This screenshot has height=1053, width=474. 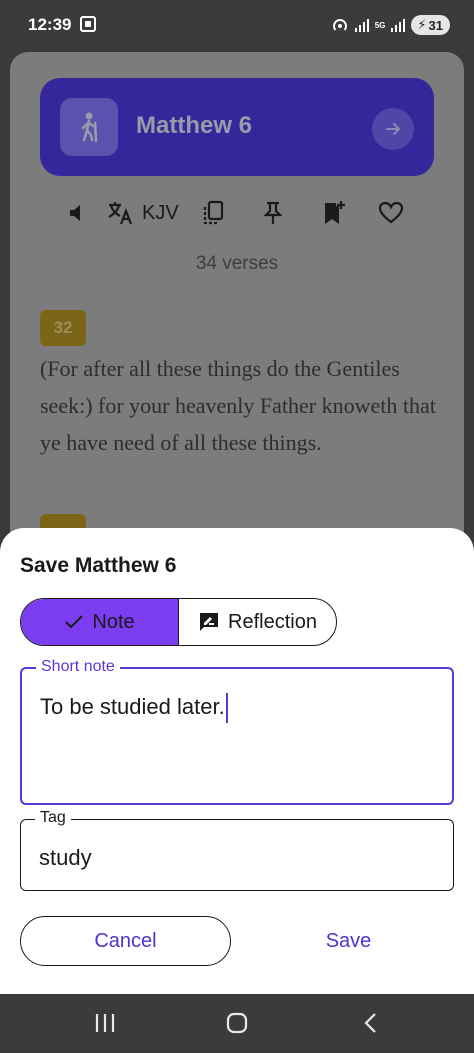 What do you see at coordinates (348, 941) in the screenshot?
I see `save-button: Save` at bounding box center [348, 941].